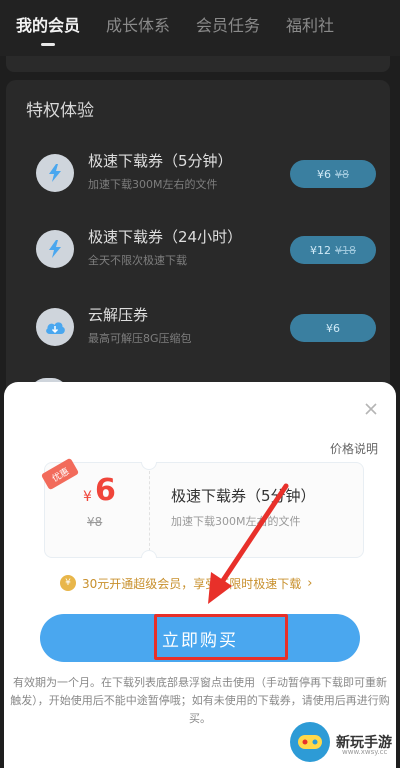 Image resolution: width=400 pixels, height=768 pixels. I want to click on promo-text: 30元开通超级会员，享受不限时极速下载, so click(192, 583).